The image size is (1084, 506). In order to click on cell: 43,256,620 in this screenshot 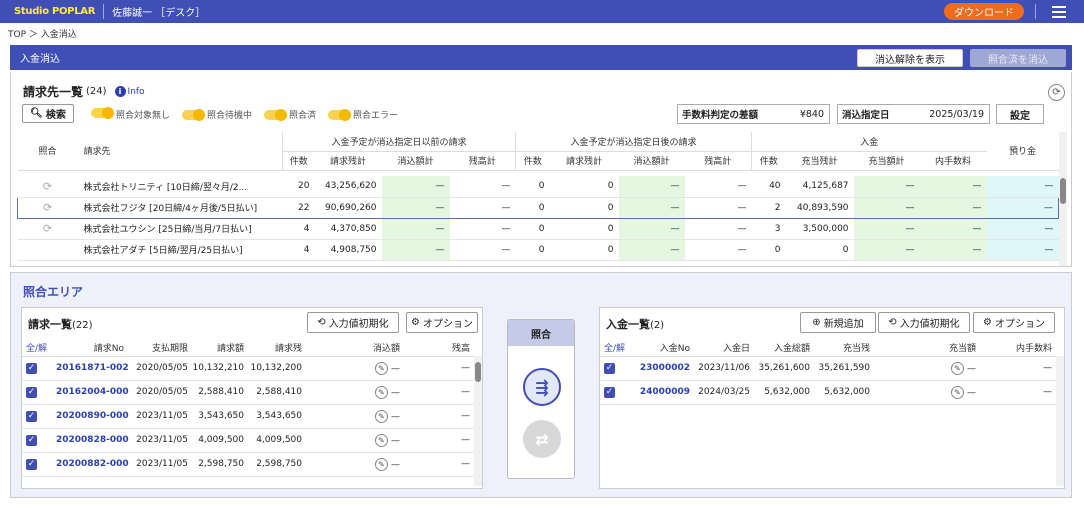, I will do `click(348, 187)`.